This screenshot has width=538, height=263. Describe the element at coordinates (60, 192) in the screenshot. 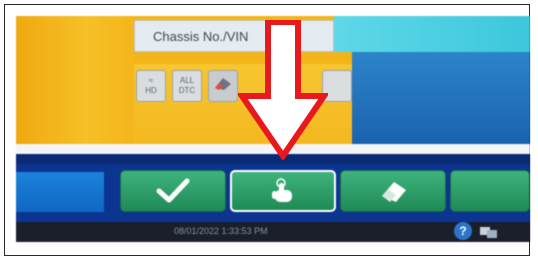

I see `blue-toolbar-block` at that location.